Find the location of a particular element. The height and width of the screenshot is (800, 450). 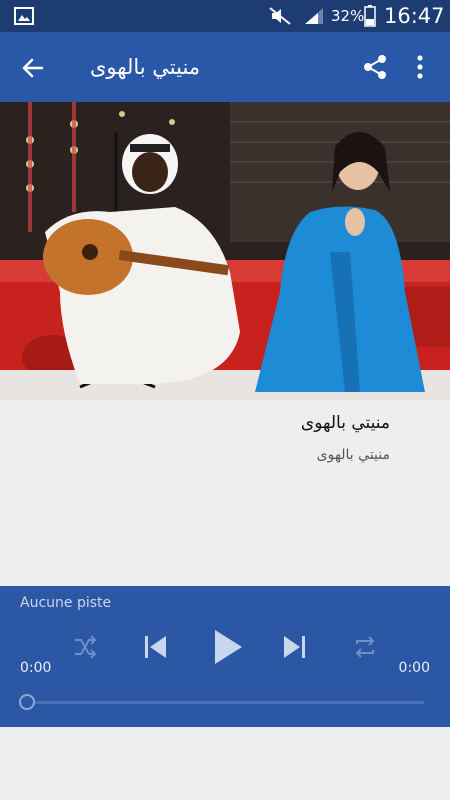

previous-button is located at coordinates (155, 649).